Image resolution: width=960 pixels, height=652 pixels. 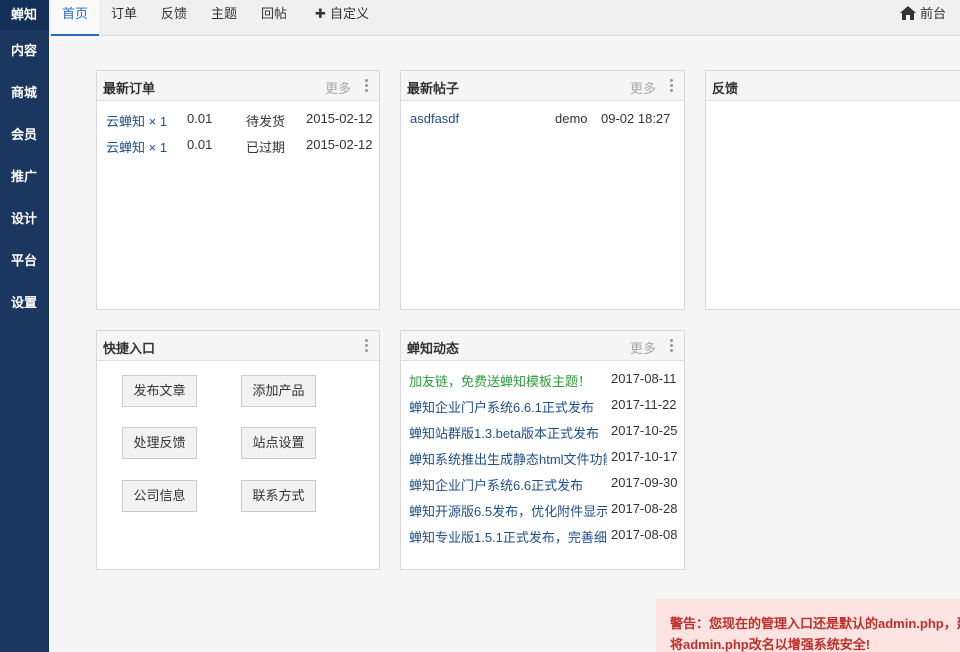 I want to click on news-title-link: 蝉知开源版6.5发布，优化附件显示, so click(x=508, y=510).